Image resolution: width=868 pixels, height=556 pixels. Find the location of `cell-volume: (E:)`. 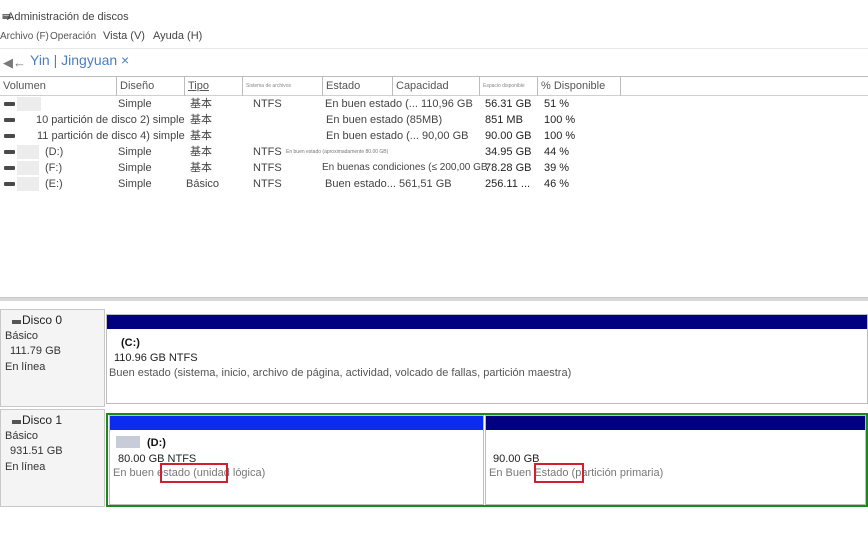

cell-volume: (E:) is located at coordinates (54, 184).